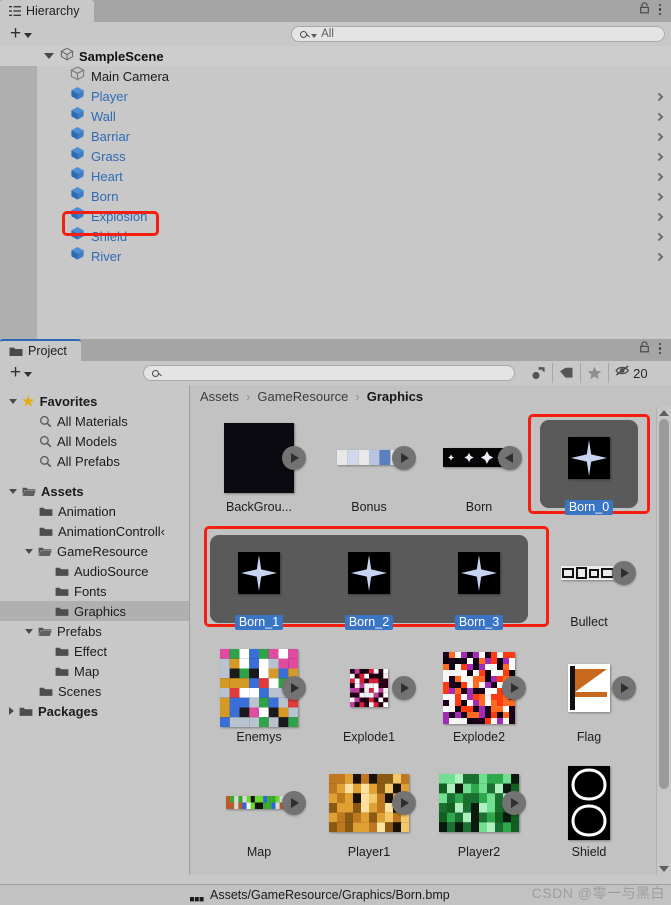 This screenshot has width=671, height=905. I want to click on project-tree-item-animationcontroll-: AnimationControll‹, so click(94, 531).